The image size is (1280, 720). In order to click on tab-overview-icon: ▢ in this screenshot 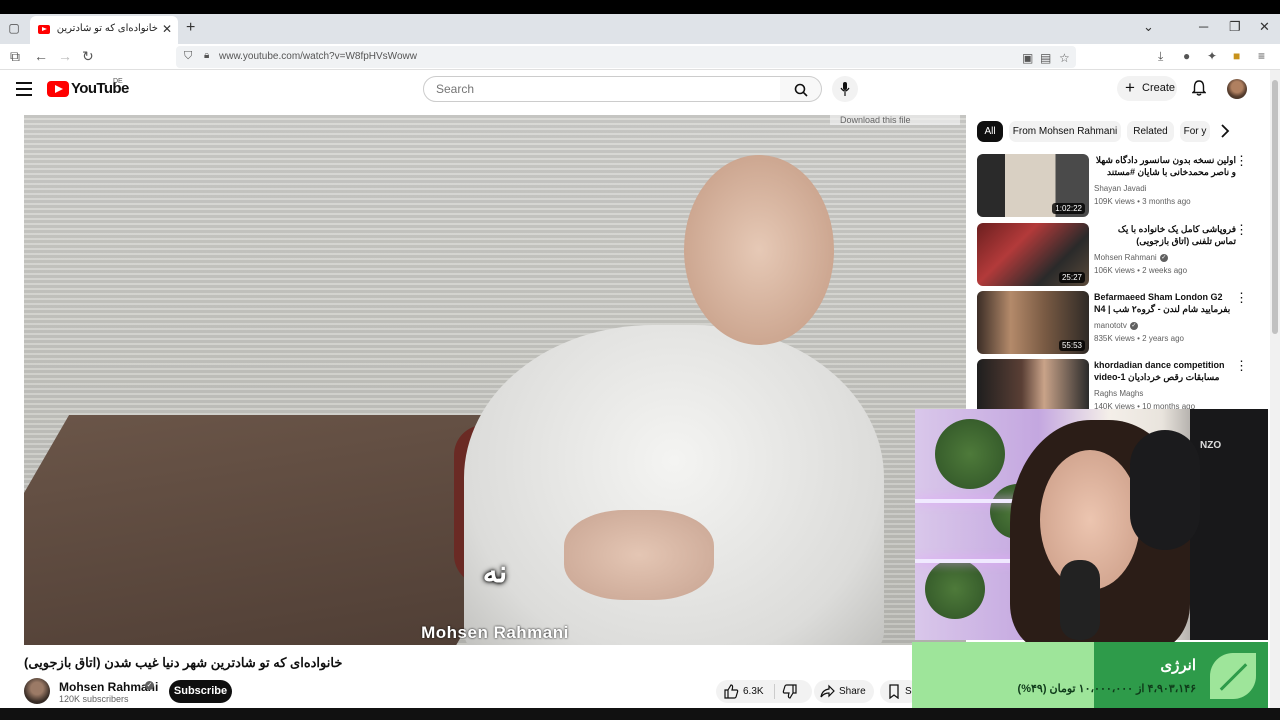, I will do `click(14, 29)`.